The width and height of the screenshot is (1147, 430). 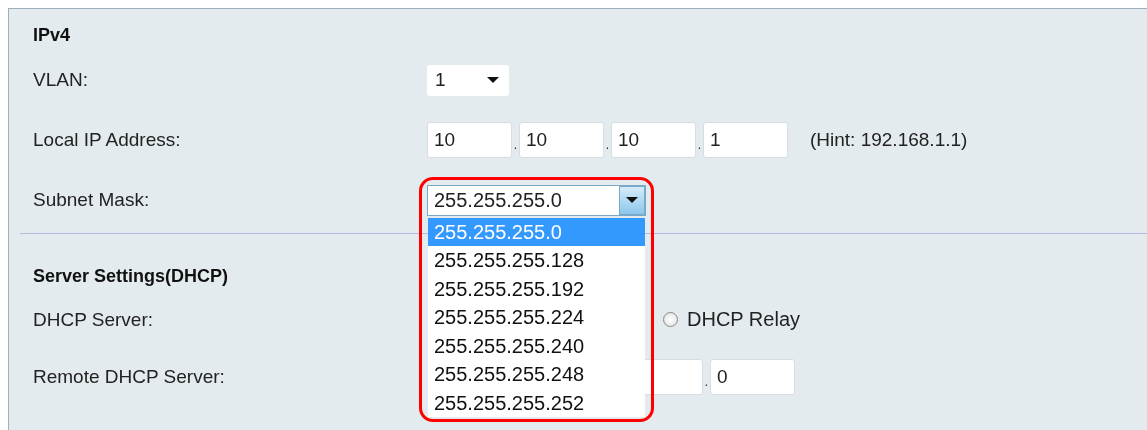 I want to click on hint-text: (Hint: 192.168.1.1), so click(x=889, y=140).